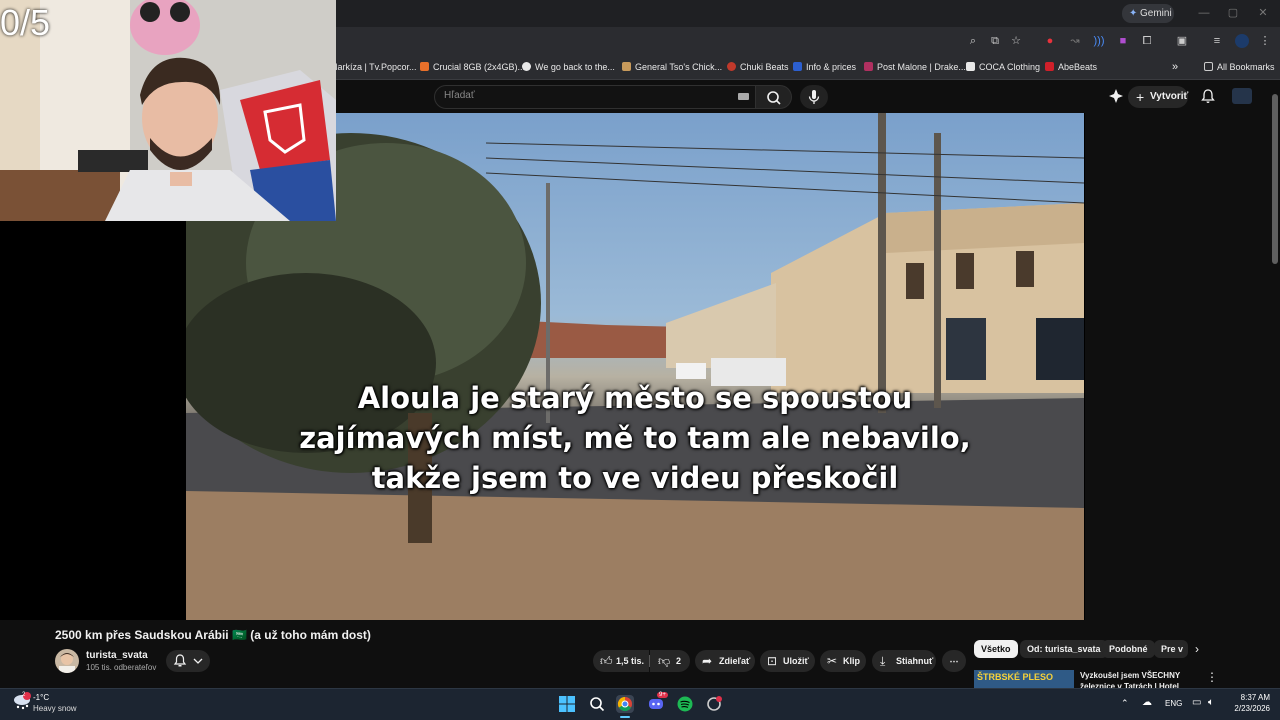 The image size is (1280, 720). Describe the element at coordinates (1156, 13) in the screenshot. I see `gemini-label: Gemini` at that location.